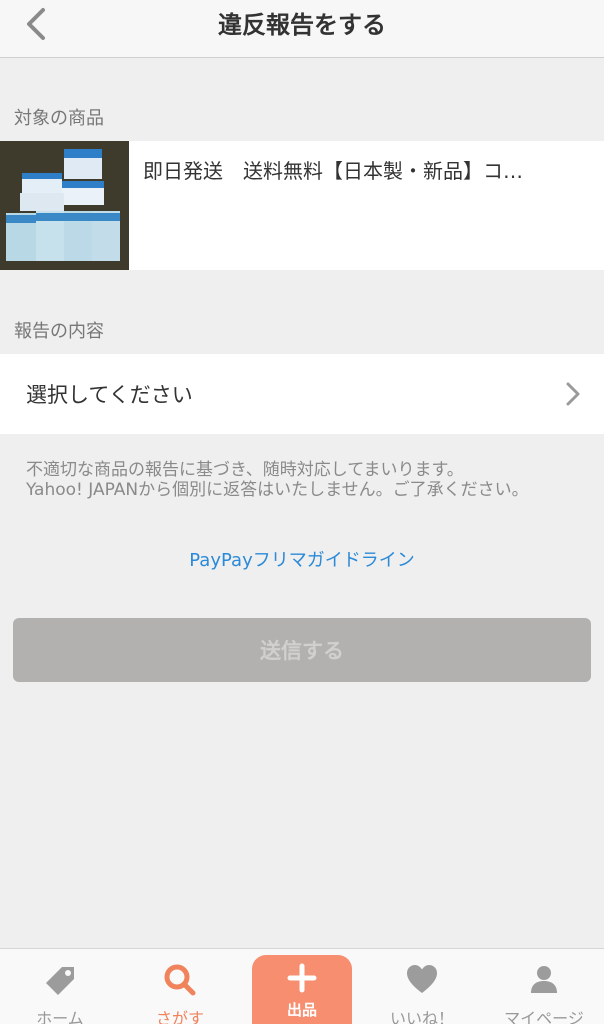 The image size is (604, 1024). What do you see at coordinates (64, 205) in the screenshot?
I see `product-thumbnail` at bounding box center [64, 205].